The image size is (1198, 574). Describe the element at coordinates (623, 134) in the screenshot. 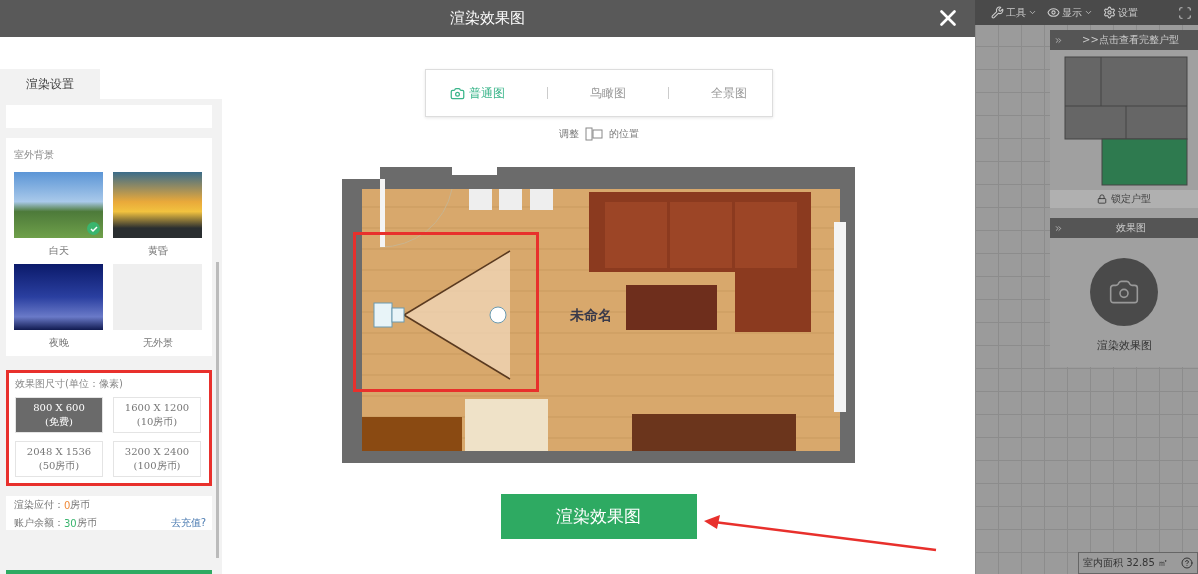

I see `hint-text: 的位置` at that location.